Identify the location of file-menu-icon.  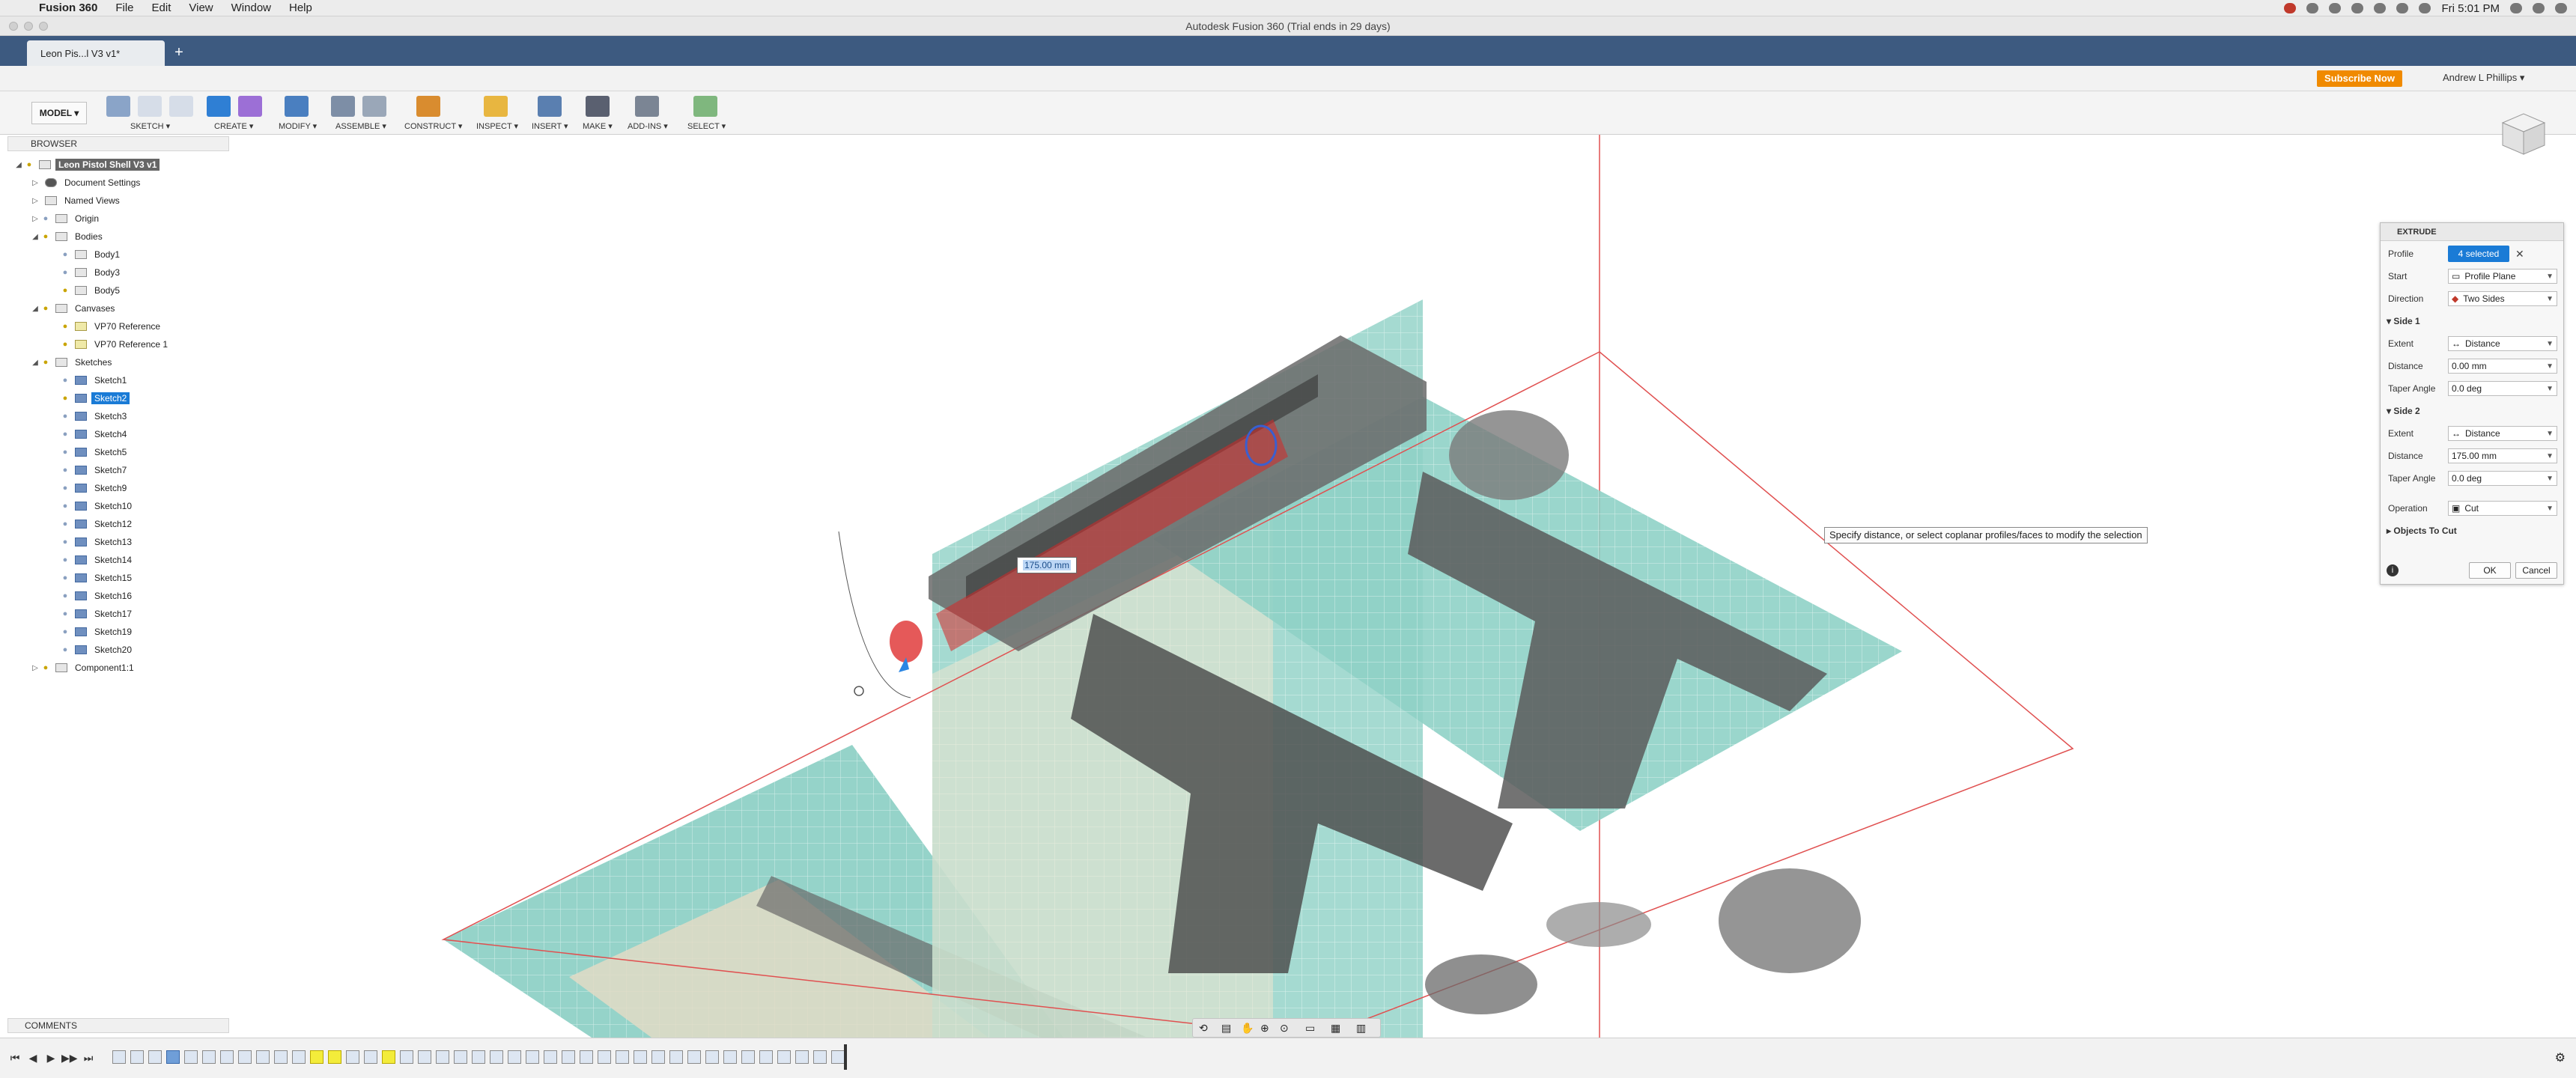
(51, 78).